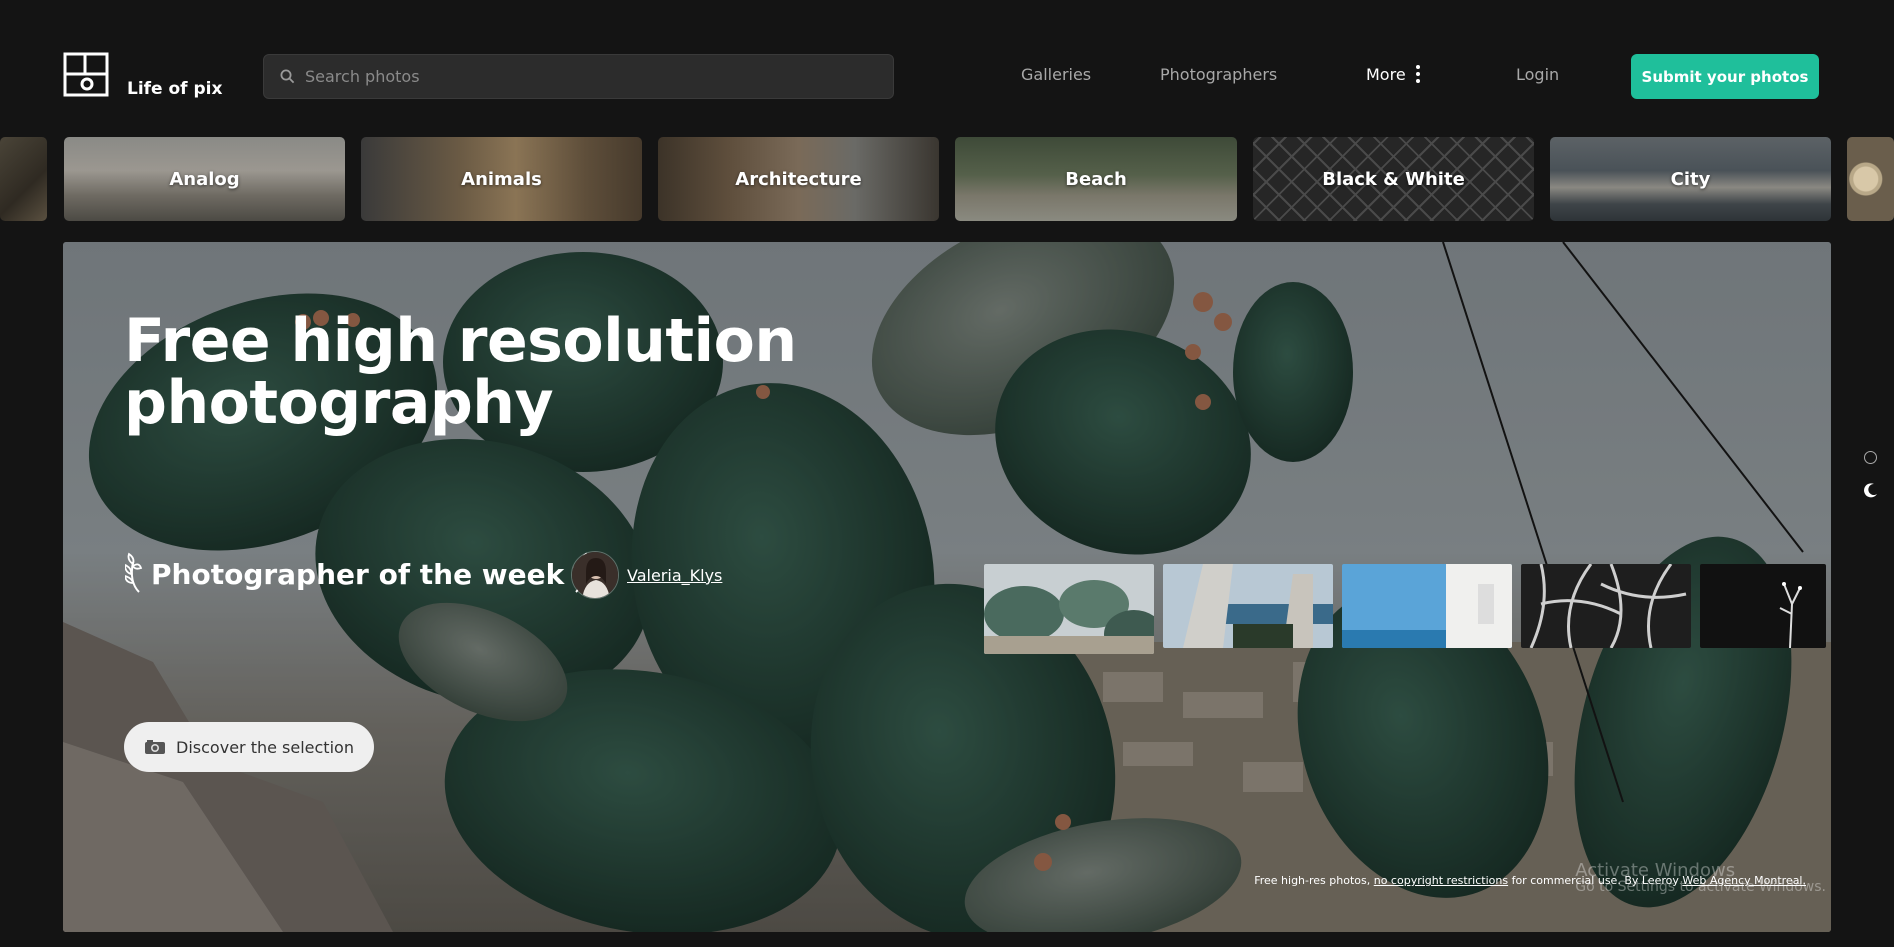 This screenshot has width=1894, height=947. I want to click on category-black-white: Black & White, so click(1393, 179).